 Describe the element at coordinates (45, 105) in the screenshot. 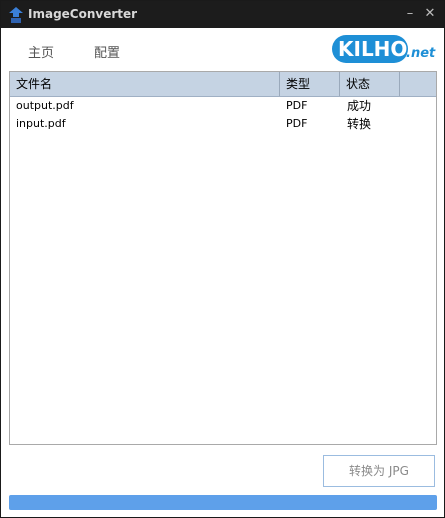

I see `row-filename: output.pdf` at that location.